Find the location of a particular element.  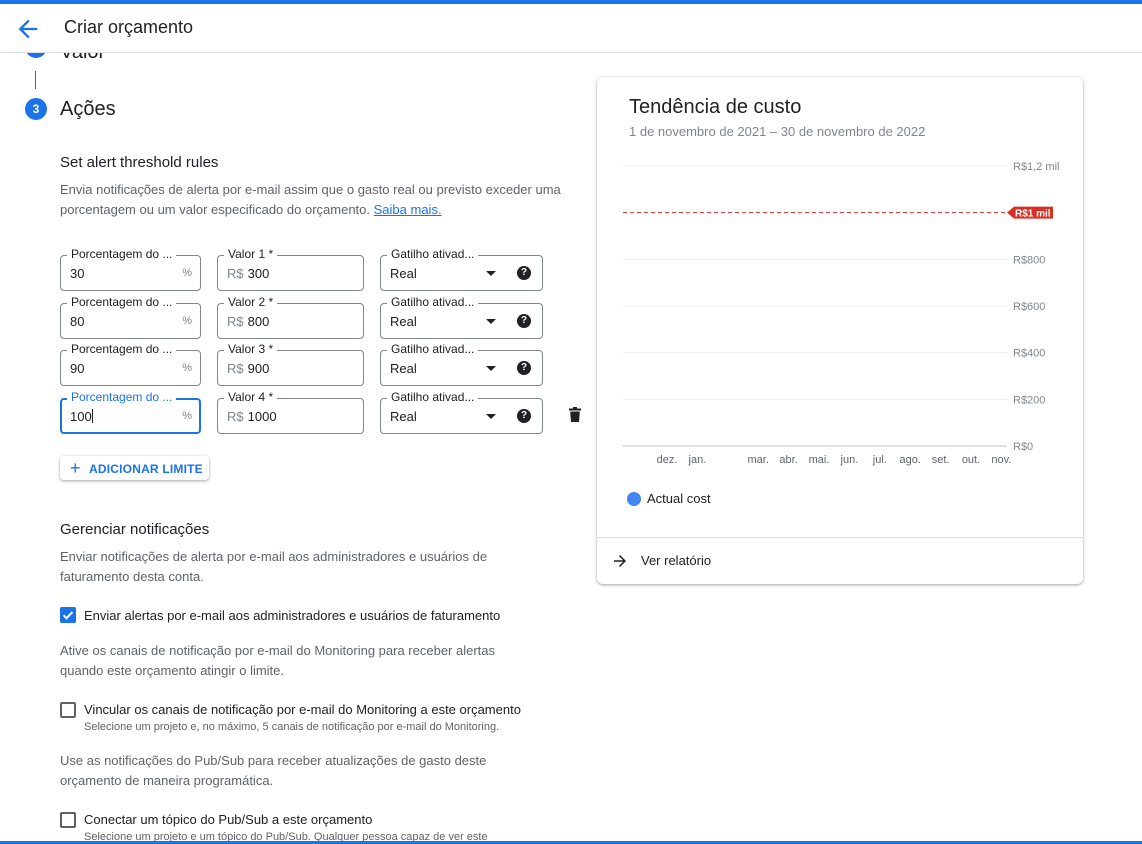

amount-value-wrap: R$ 900 is located at coordinates (248, 368).